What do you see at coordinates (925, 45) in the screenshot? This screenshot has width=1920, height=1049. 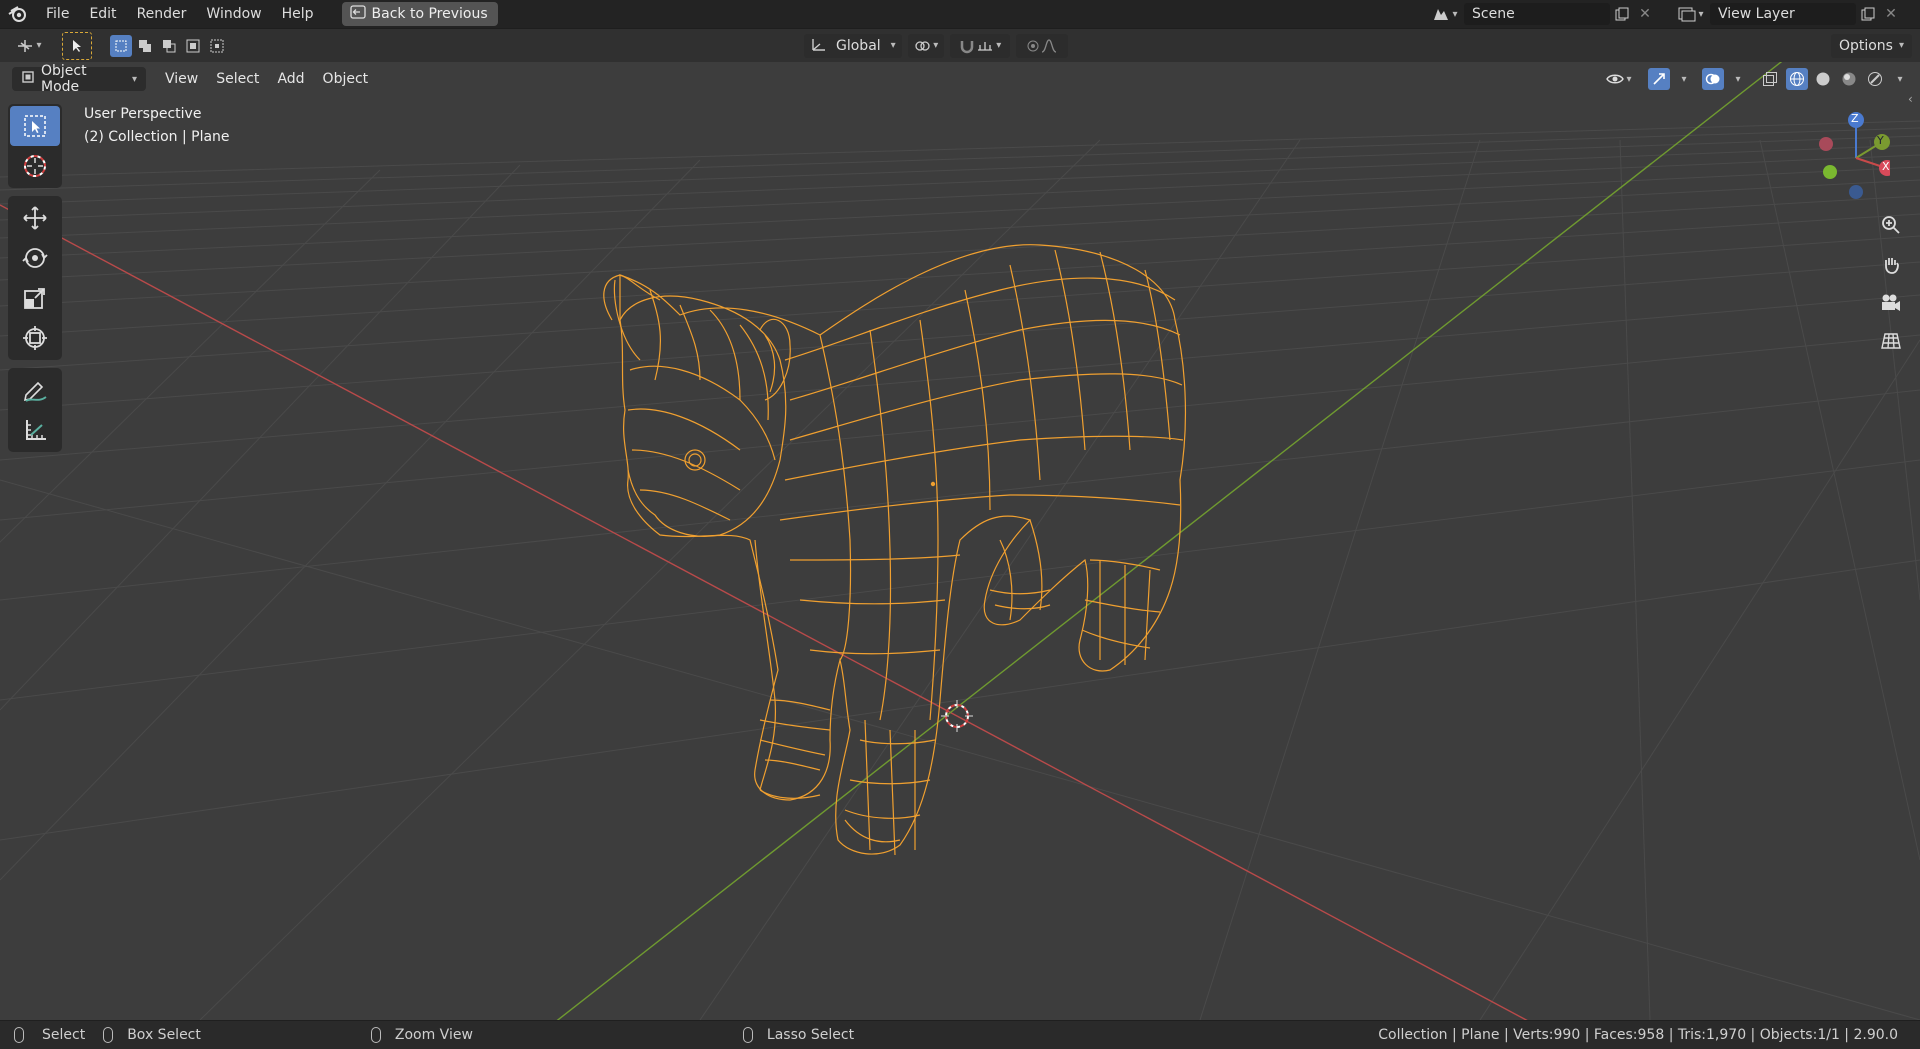 I see `pivot-point-icon: ▾` at bounding box center [925, 45].